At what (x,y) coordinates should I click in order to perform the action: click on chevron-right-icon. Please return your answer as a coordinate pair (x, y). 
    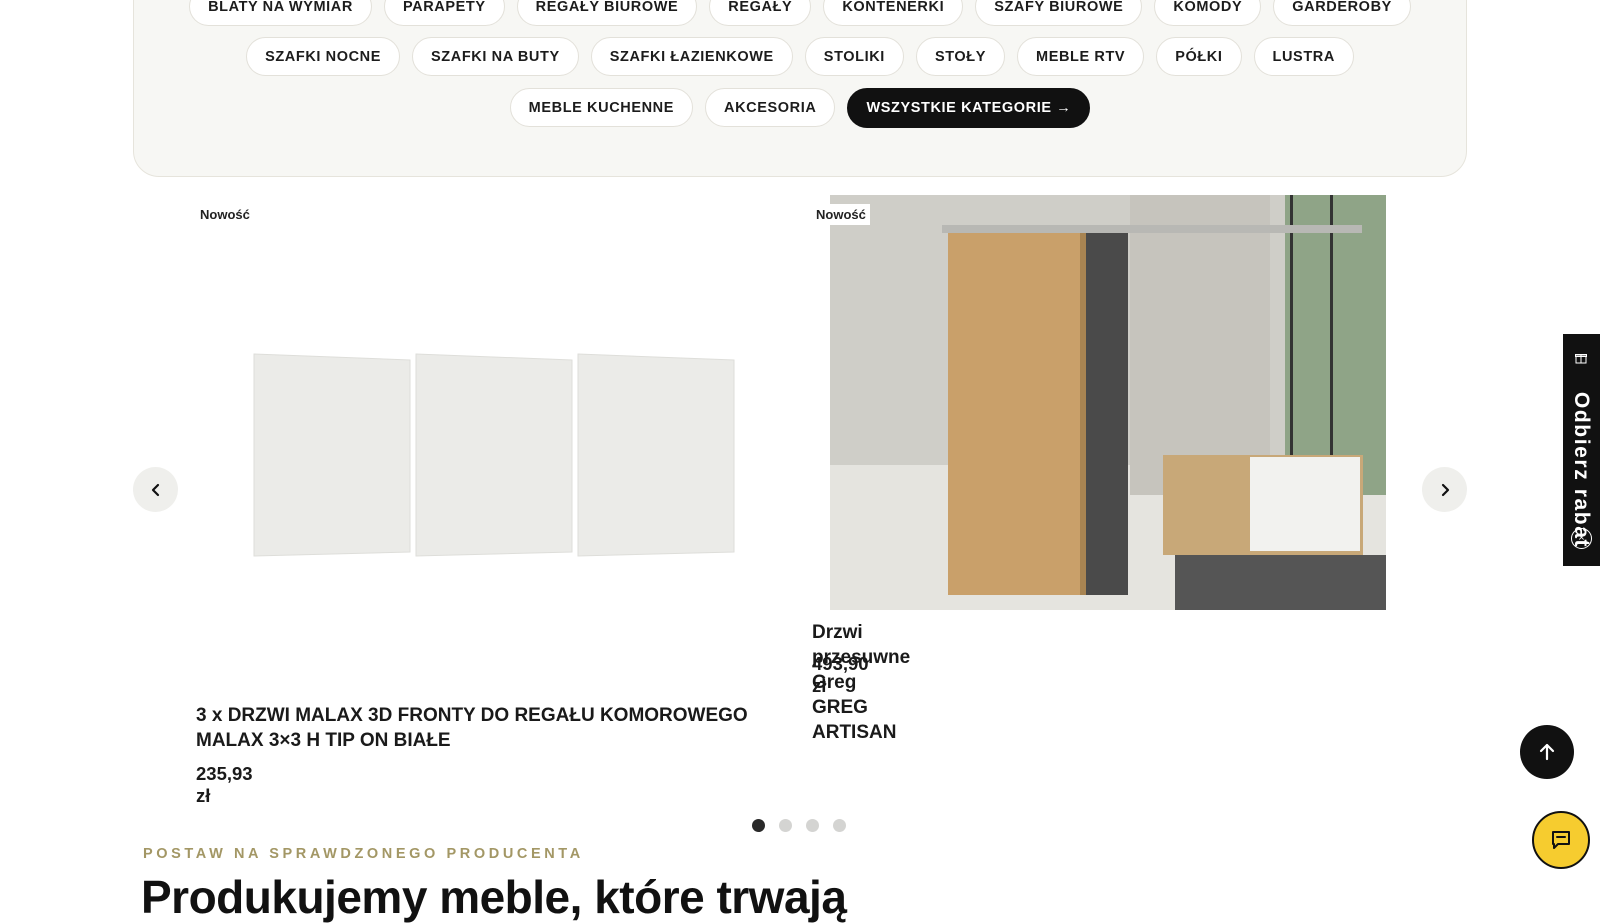
    Looking at the image, I should click on (1445, 489).